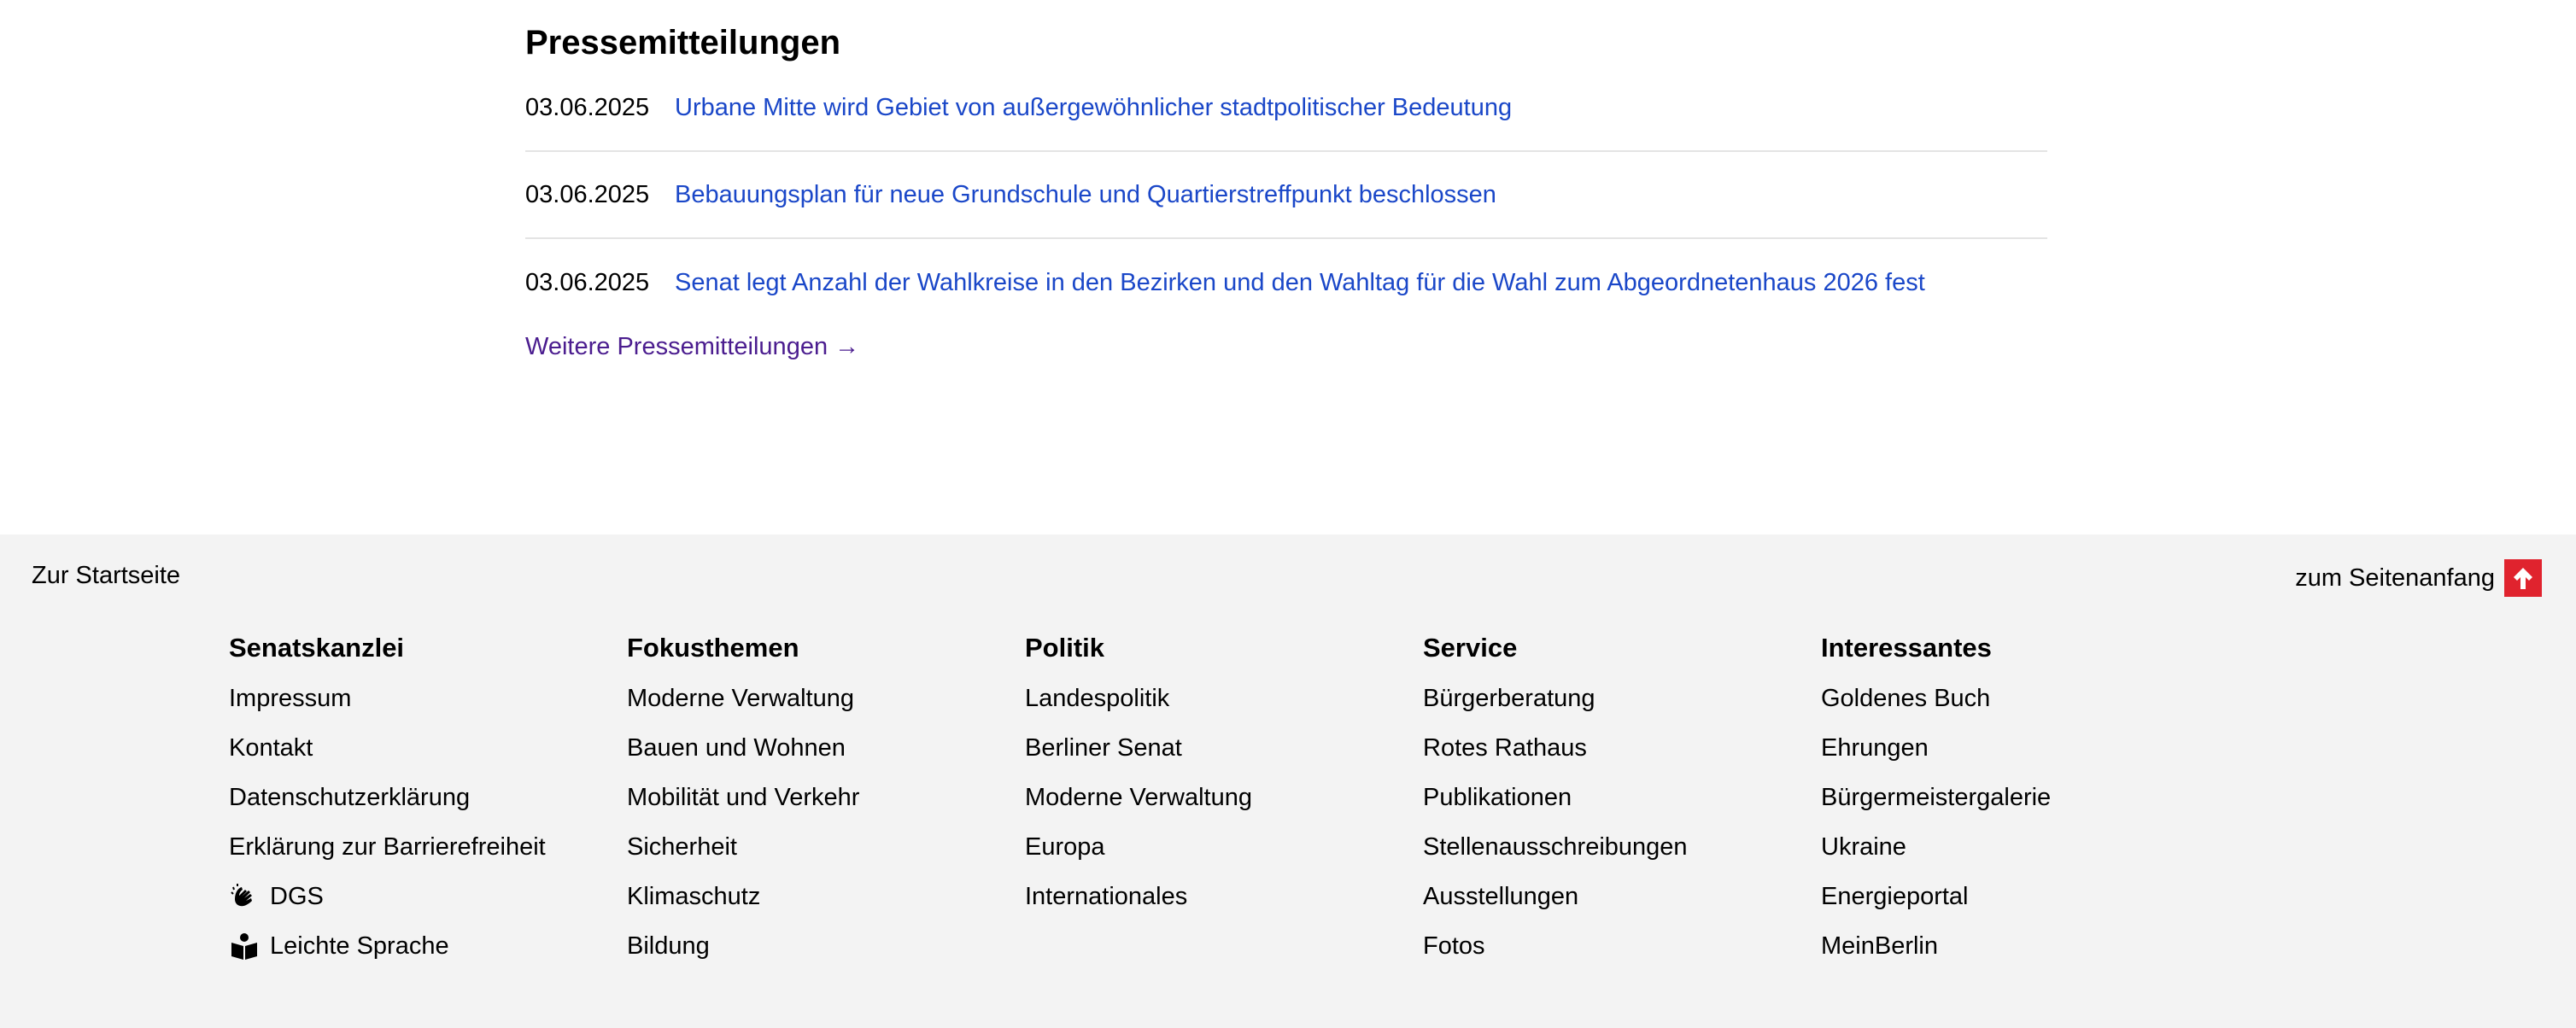  Describe the element at coordinates (847, 346) in the screenshot. I see `arrow-right-icon: →` at that location.